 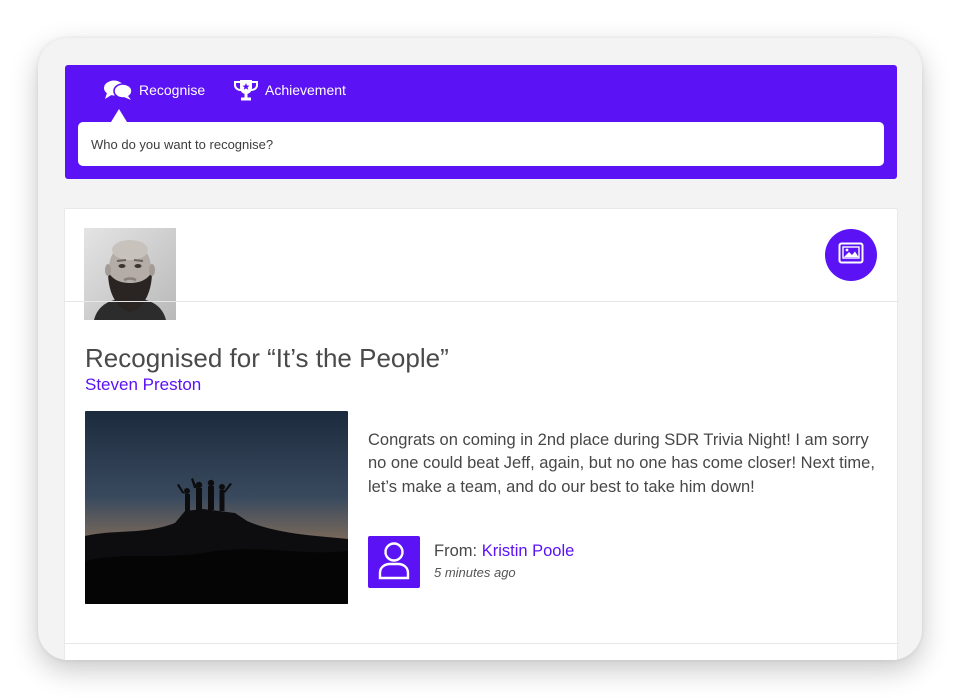 I want to click on user-icon, so click(x=394, y=562).